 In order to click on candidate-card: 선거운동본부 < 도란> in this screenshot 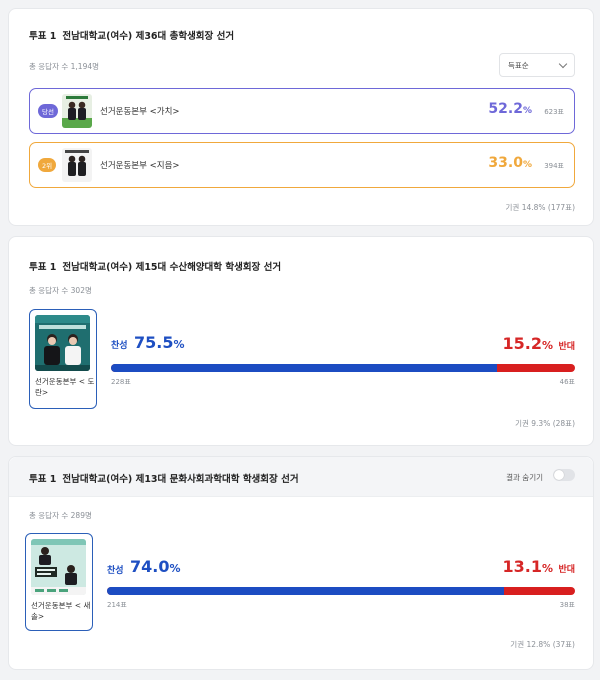, I will do `click(63, 359)`.